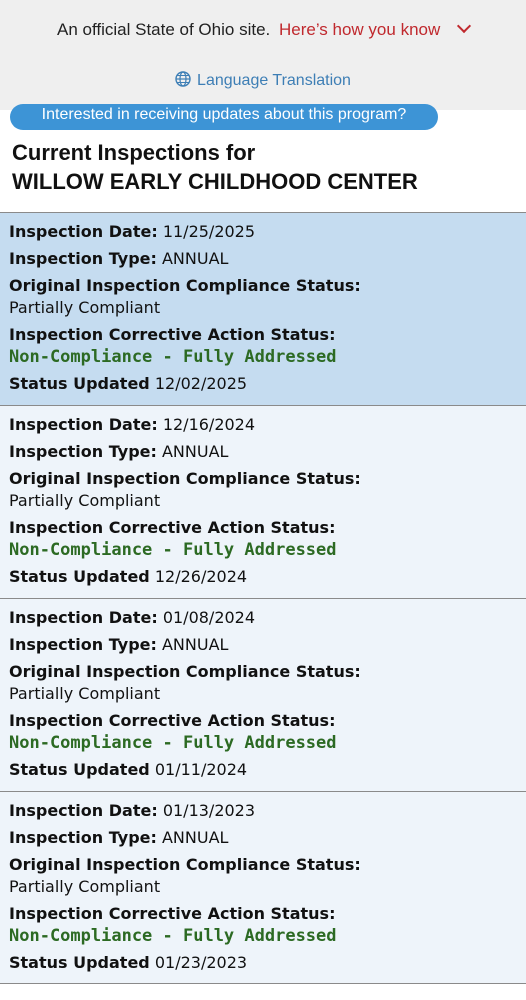  What do you see at coordinates (267, 963) in the screenshot?
I see `status-updated-row: Status Updated 01/23/2023` at bounding box center [267, 963].